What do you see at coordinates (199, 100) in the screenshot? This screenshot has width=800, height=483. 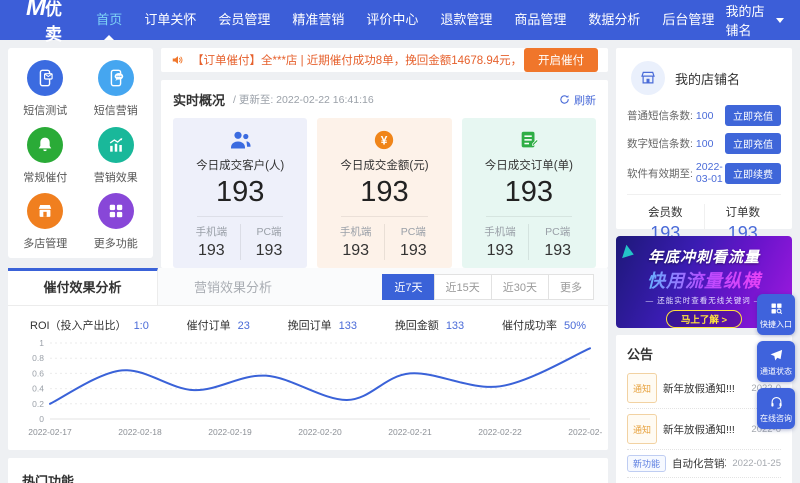 I see `realtime-title: 实时概况` at bounding box center [199, 100].